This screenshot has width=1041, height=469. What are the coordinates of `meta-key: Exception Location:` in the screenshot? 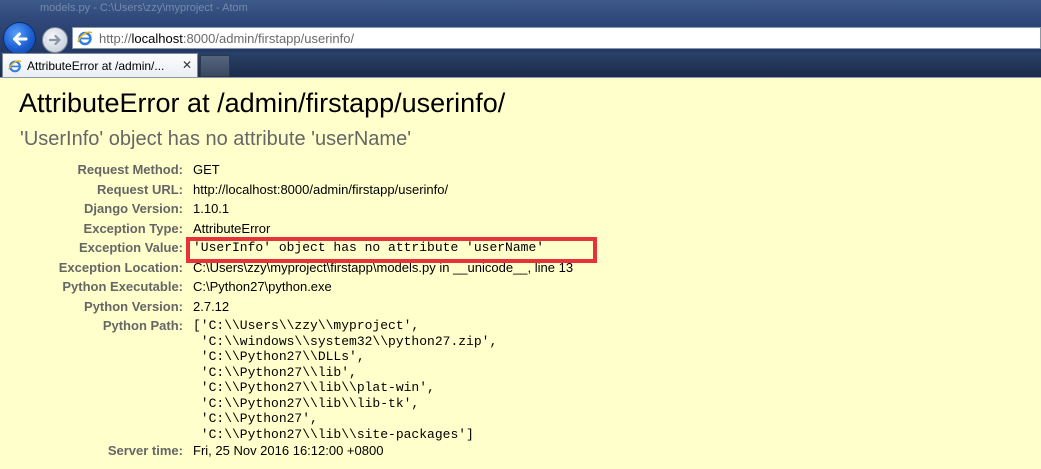 It's located at (120, 267).